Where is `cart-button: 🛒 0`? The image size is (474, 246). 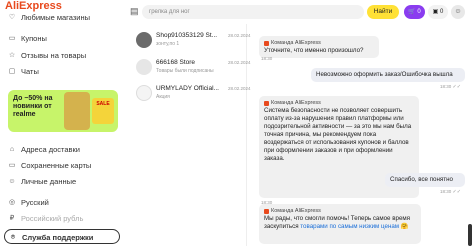
cart-button: 🛒 0 is located at coordinates (414, 12).